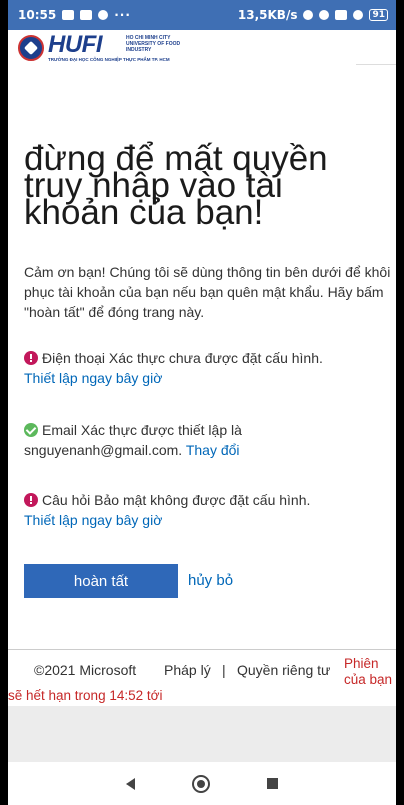 This screenshot has width=404, height=805. Describe the element at coordinates (213, 450) in the screenshot. I see `change-email-link: Thay đổi` at that location.